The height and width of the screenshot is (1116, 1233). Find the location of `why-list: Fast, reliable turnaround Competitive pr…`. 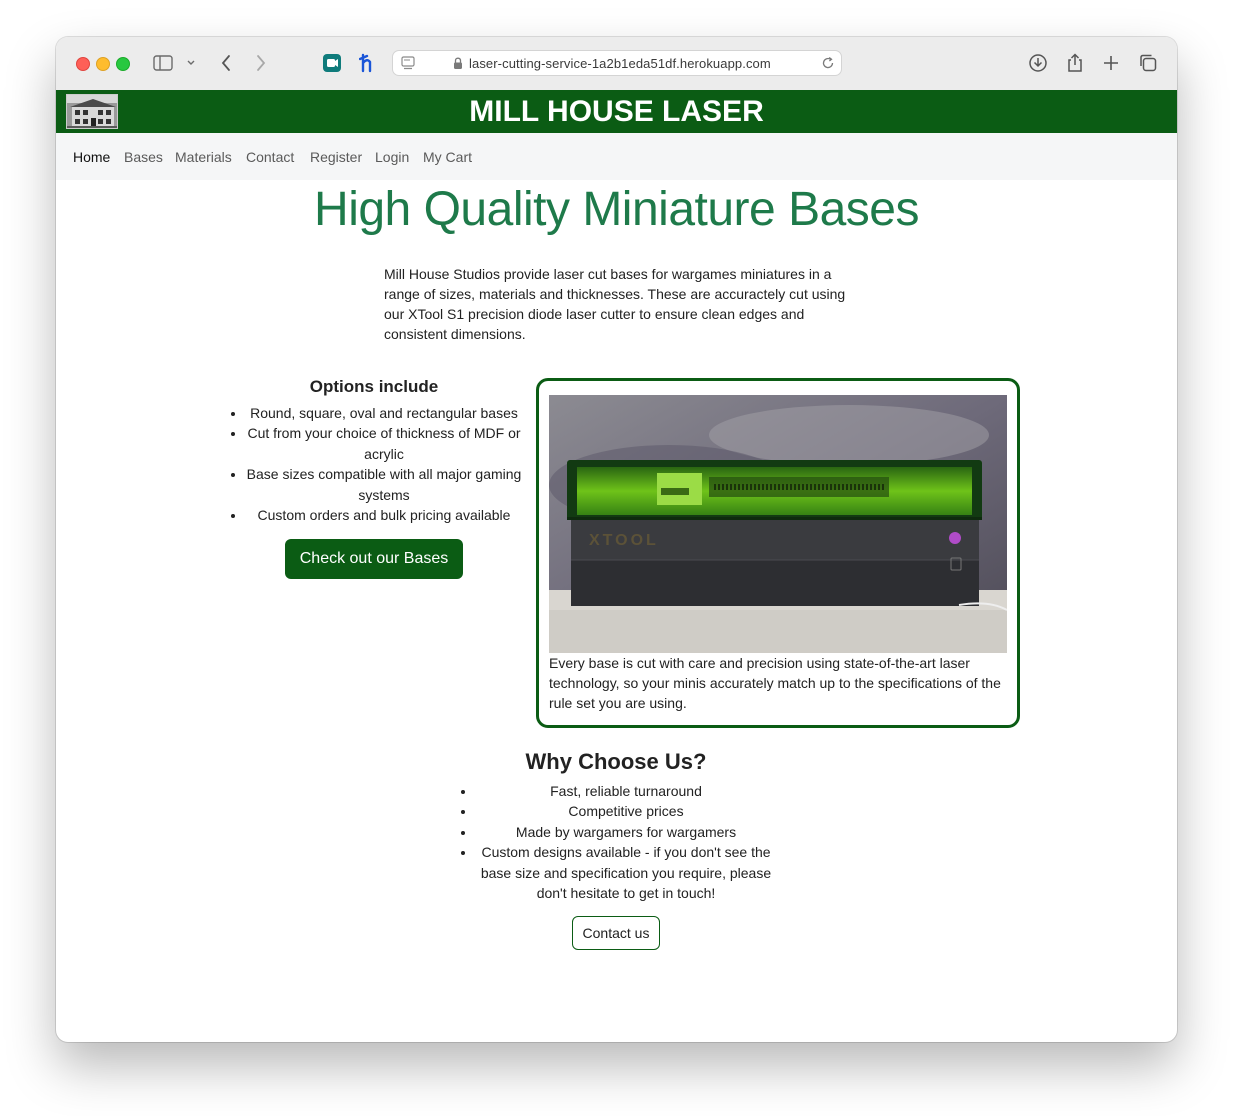

why-list: Fast, reliable turnaround Competitive pr… is located at coordinates (616, 842).